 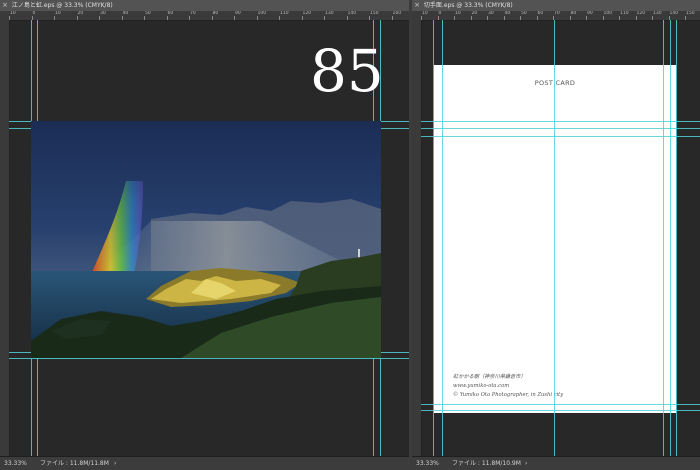 What do you see at coordinates (74, 463) in the screenshot?
I see `file-info: ファイル : 11.8M/11.8M` at bounding box center [74, 463].